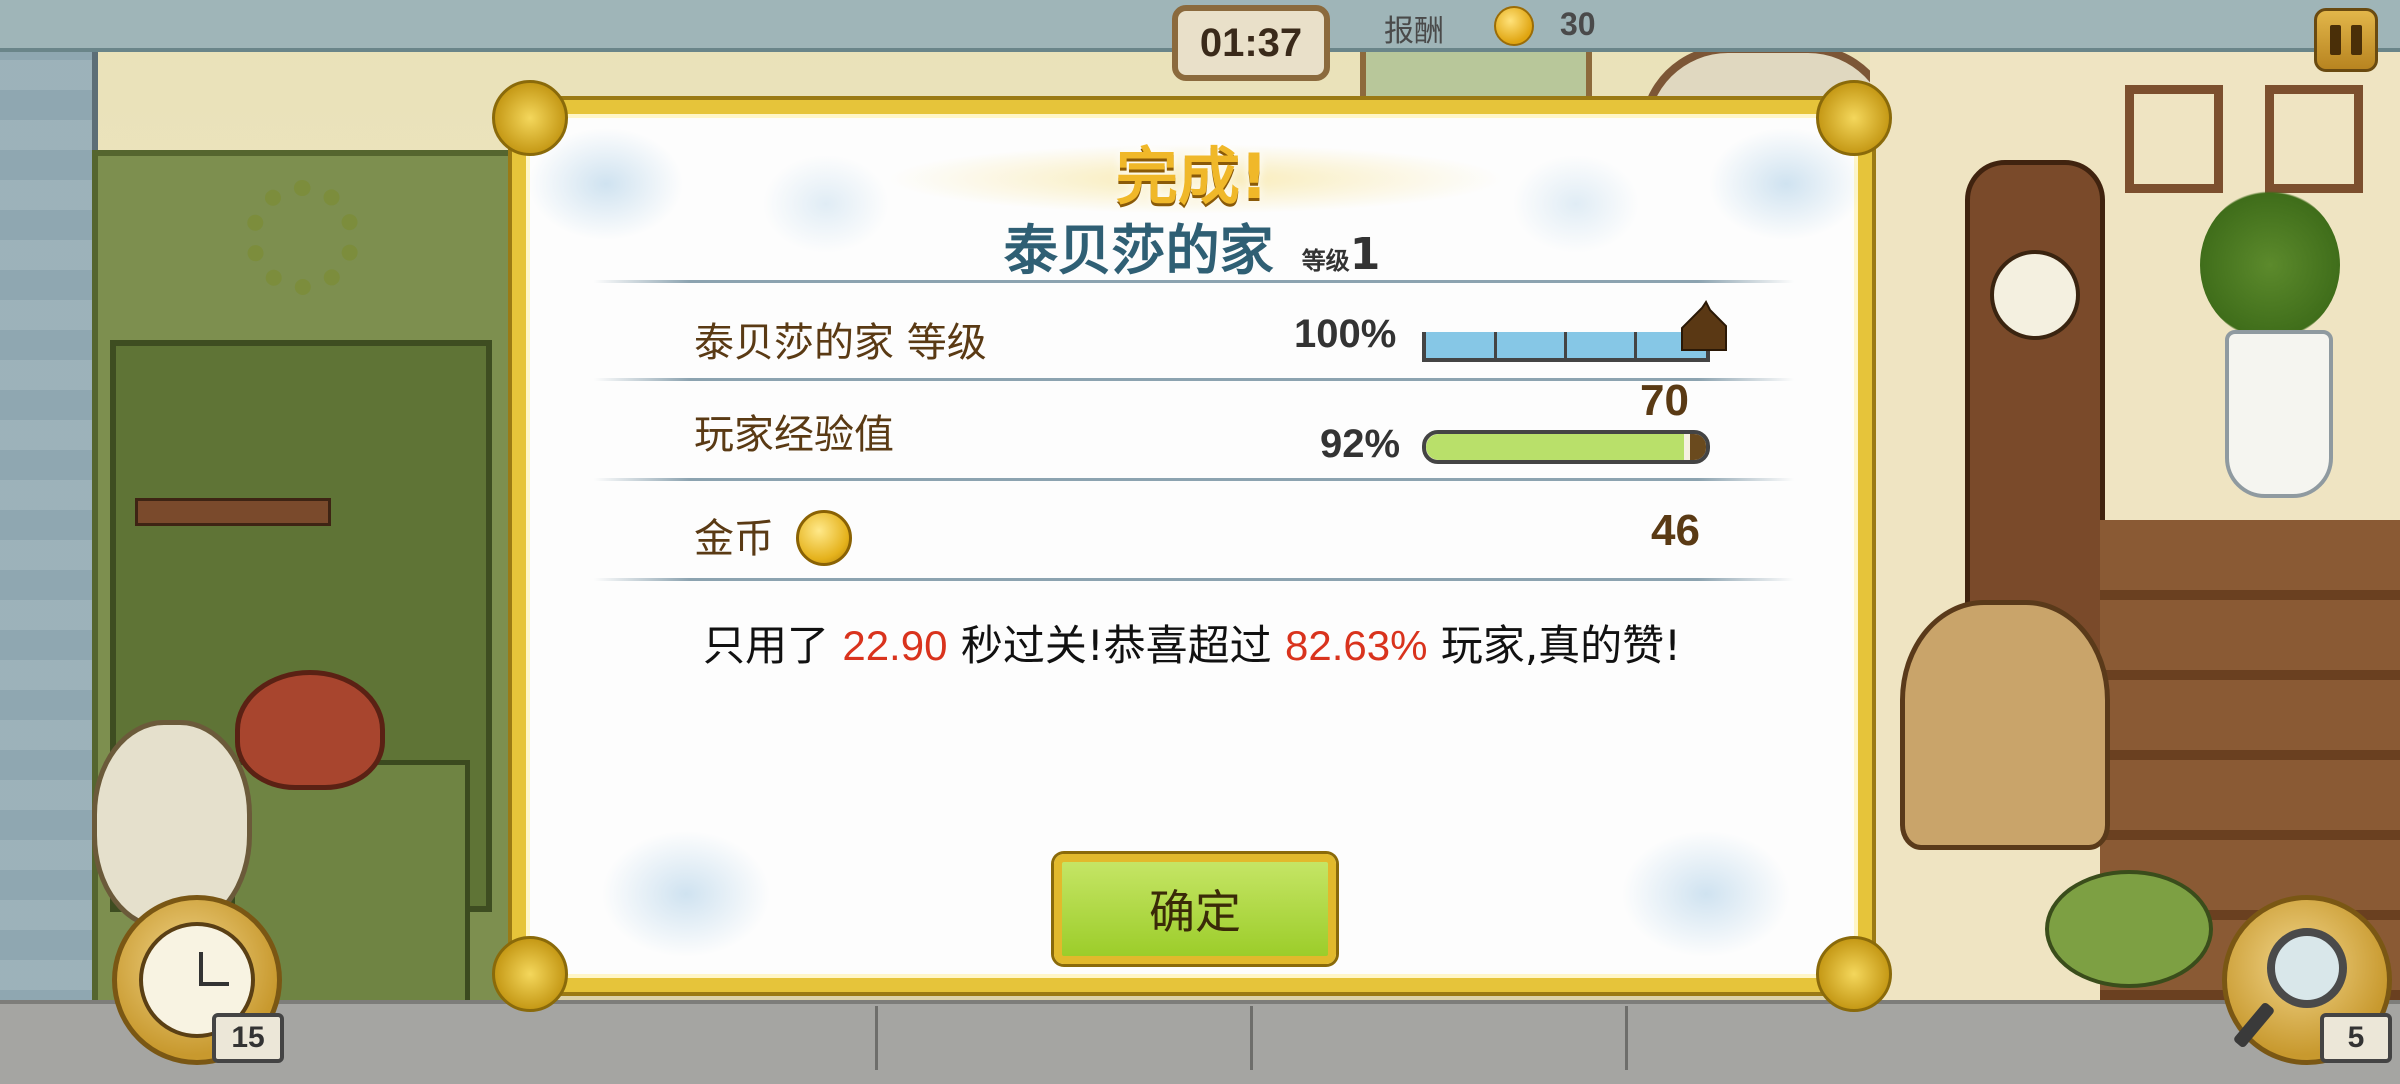 The height and width of the screenshot is (1084, 2400). Describe the element at coordinates (49, 500) in the screenshot. I see `left-wall` at that location.